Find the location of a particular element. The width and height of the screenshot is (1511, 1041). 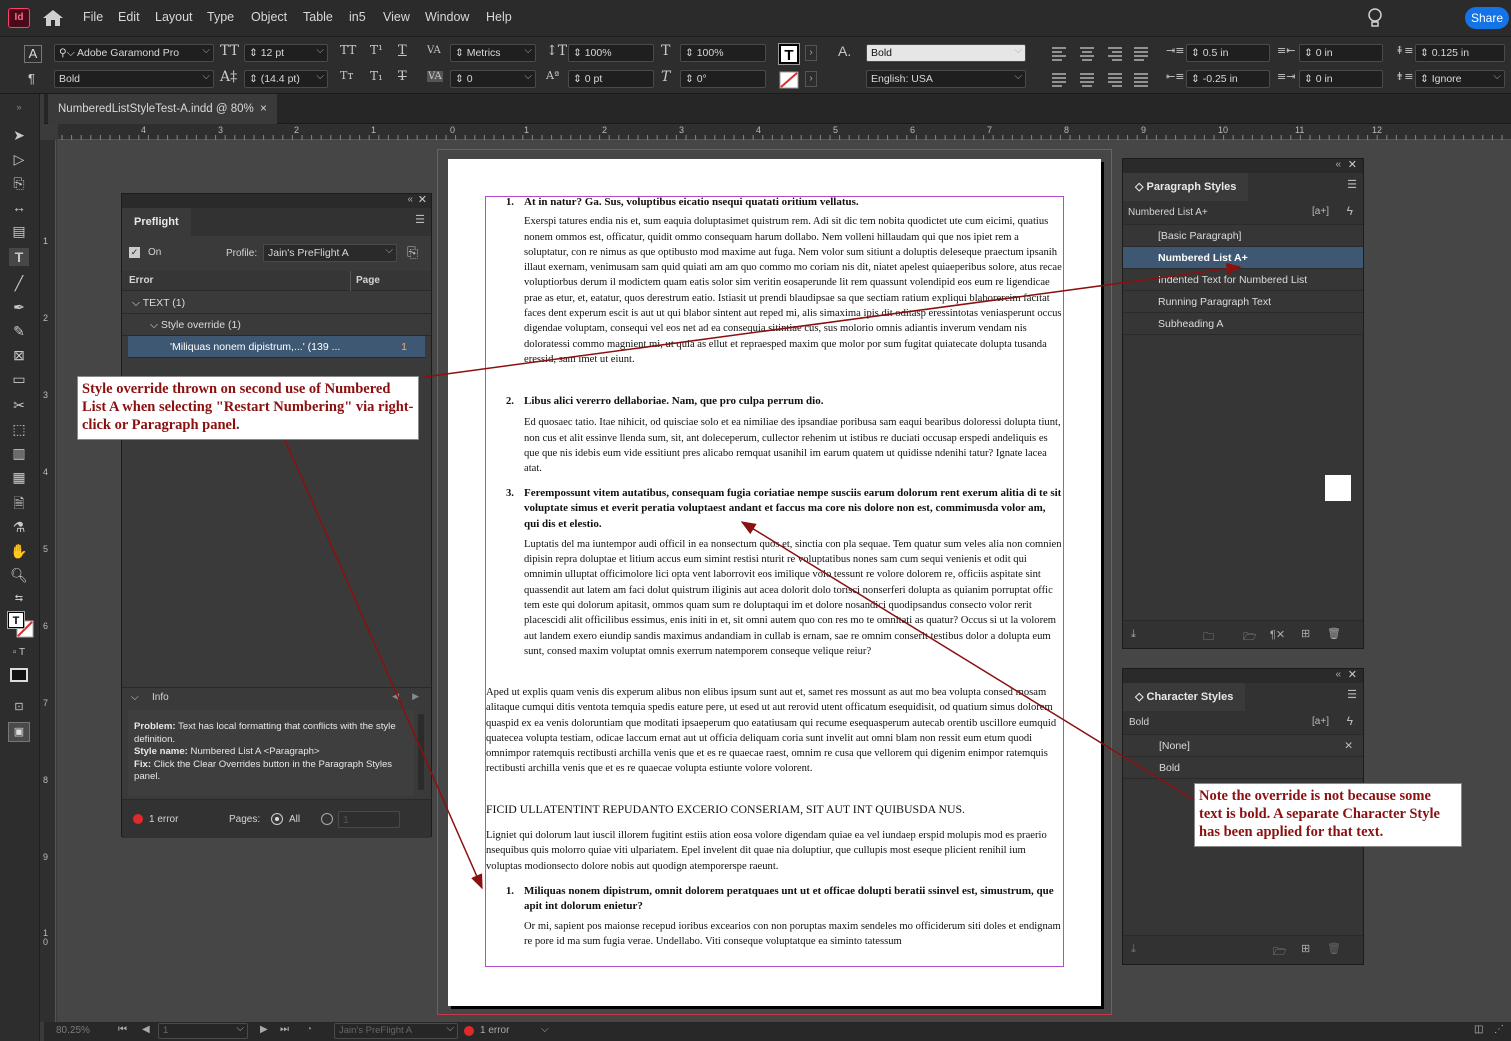

menu-help: Help is located at coordinates (499, 17).